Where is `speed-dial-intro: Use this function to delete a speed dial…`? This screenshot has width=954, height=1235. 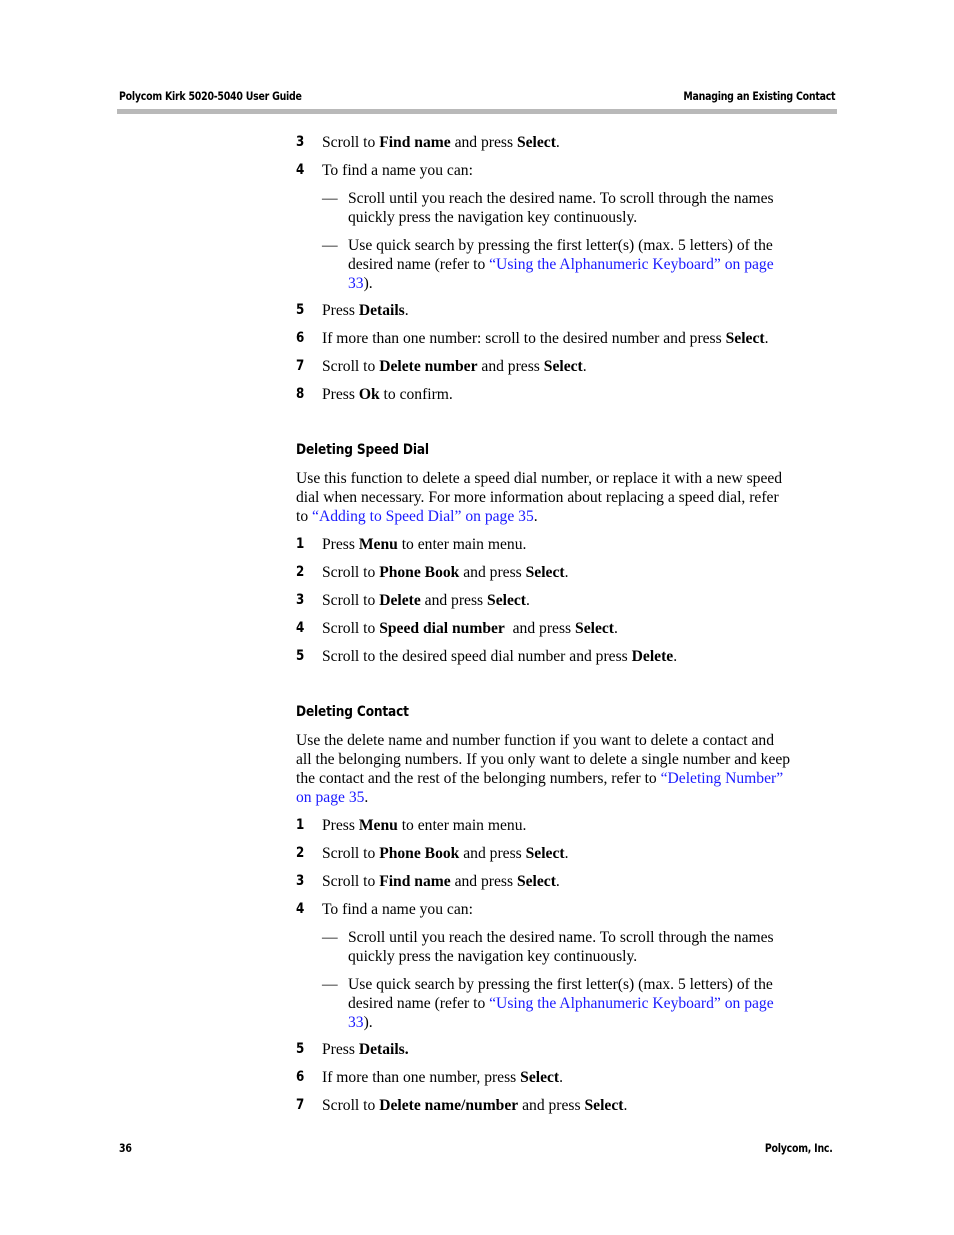 speed-dial-intro: Use this function to delete a speed dial… is located at coordinates (539, 497).